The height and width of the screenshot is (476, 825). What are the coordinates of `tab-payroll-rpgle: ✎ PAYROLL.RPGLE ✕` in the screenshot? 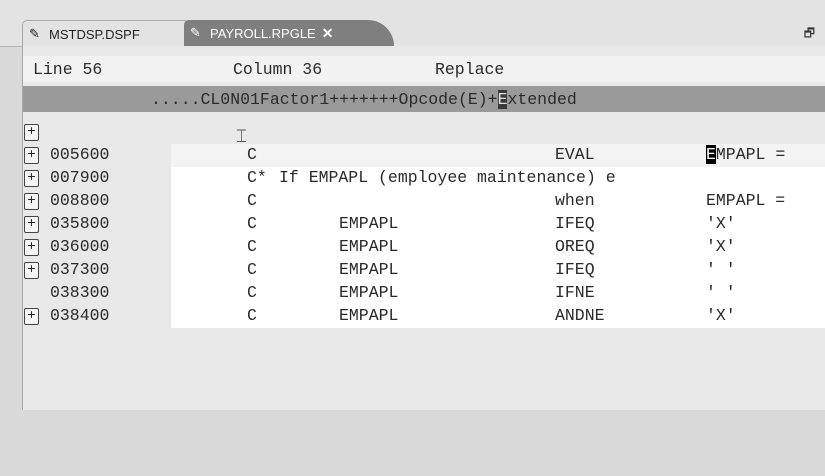 It's located at (289, 33).